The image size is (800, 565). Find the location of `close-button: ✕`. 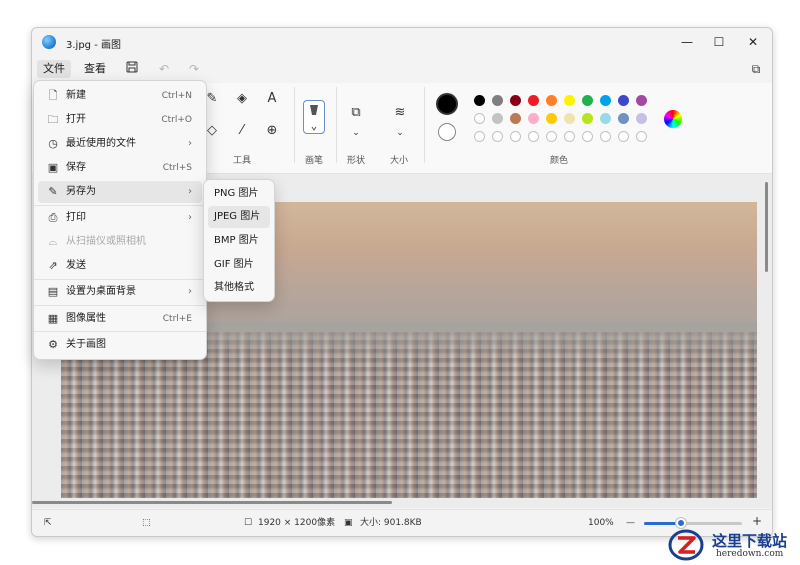

close-button: ✕ is located at coordinates (753, 42).